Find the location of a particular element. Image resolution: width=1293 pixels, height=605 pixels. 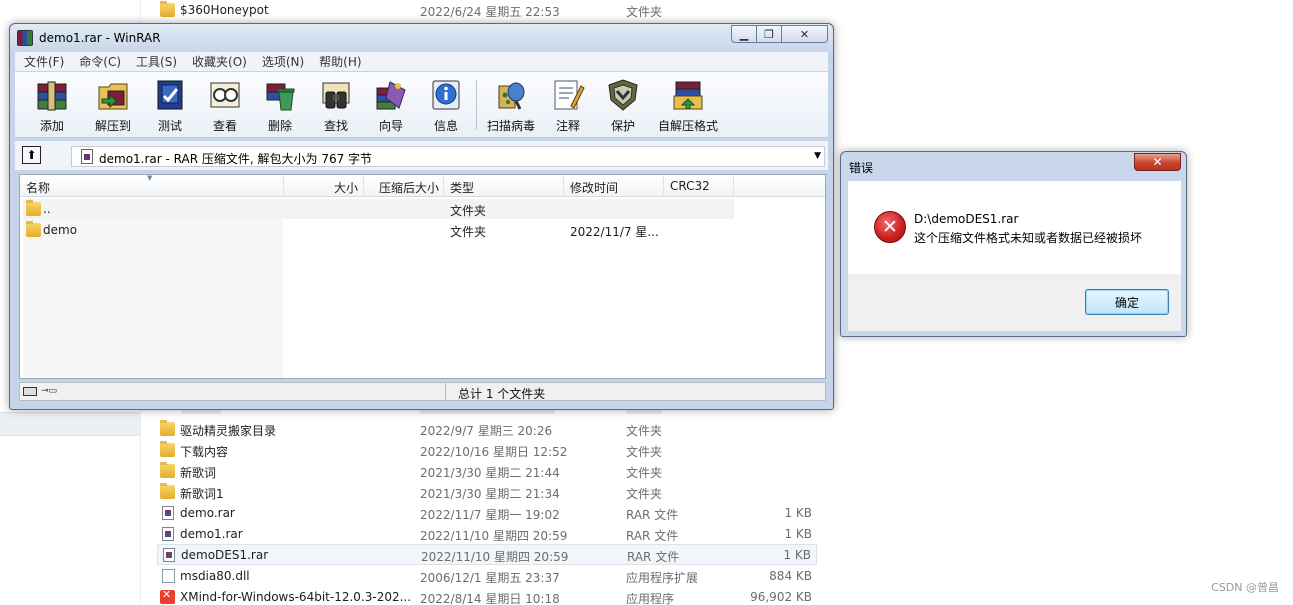

file-date: 2022/9/7 星期三 20:26 is located at coordinates (486, 431).